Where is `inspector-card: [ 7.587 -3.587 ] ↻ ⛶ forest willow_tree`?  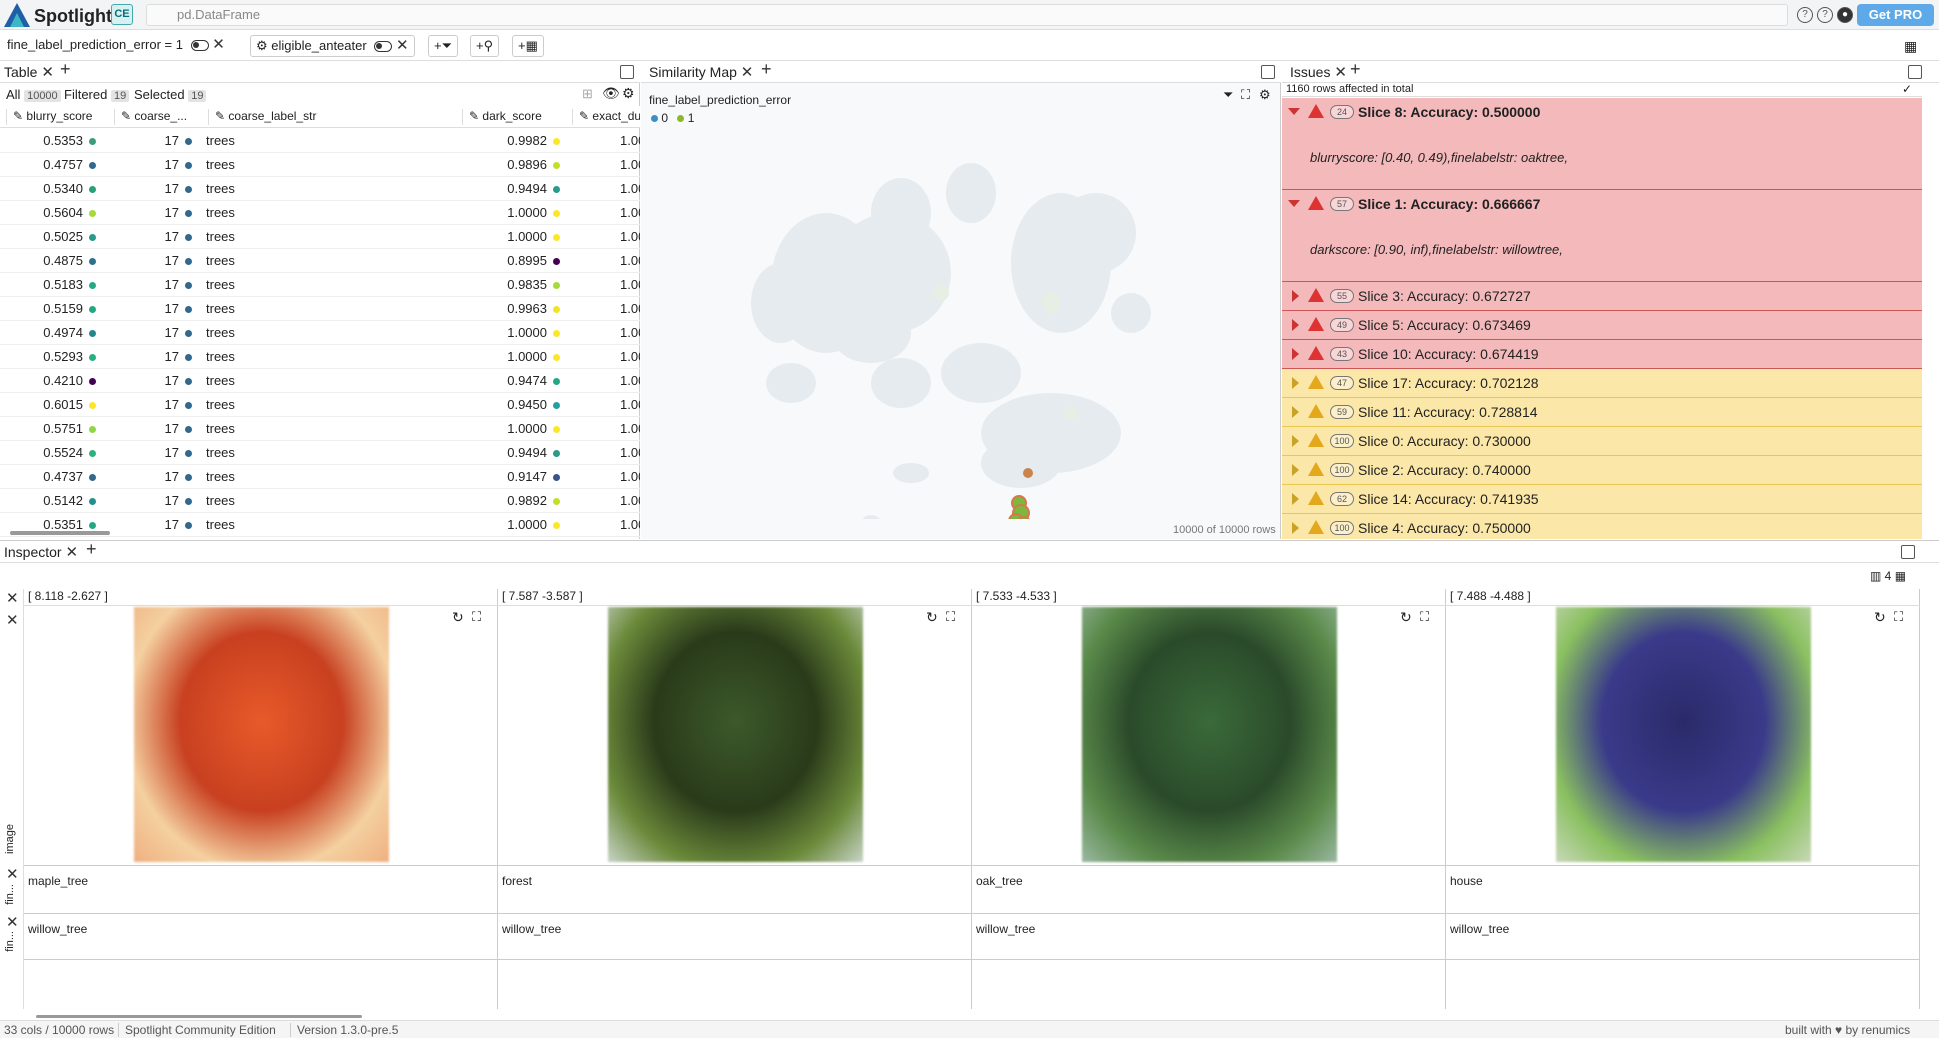 inspector-card: [ 7.587 -3.587 ] ↻ ⛶ forest willow_tree is located at coordinates (735, 799).